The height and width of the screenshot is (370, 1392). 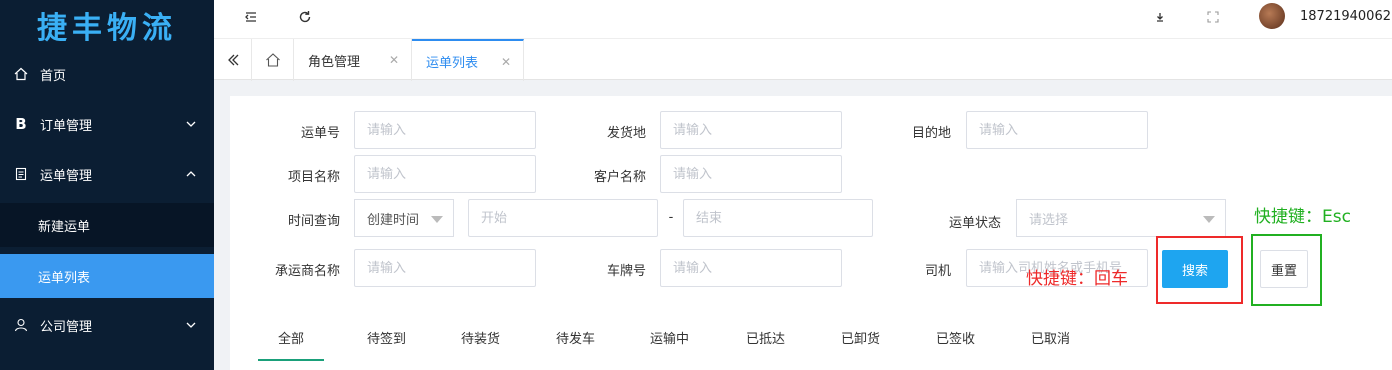 What do you see at coordinates (53, 76) in the screenshot?
I see `sidebar-item-label: 首页` at bounding box center [53, 76].